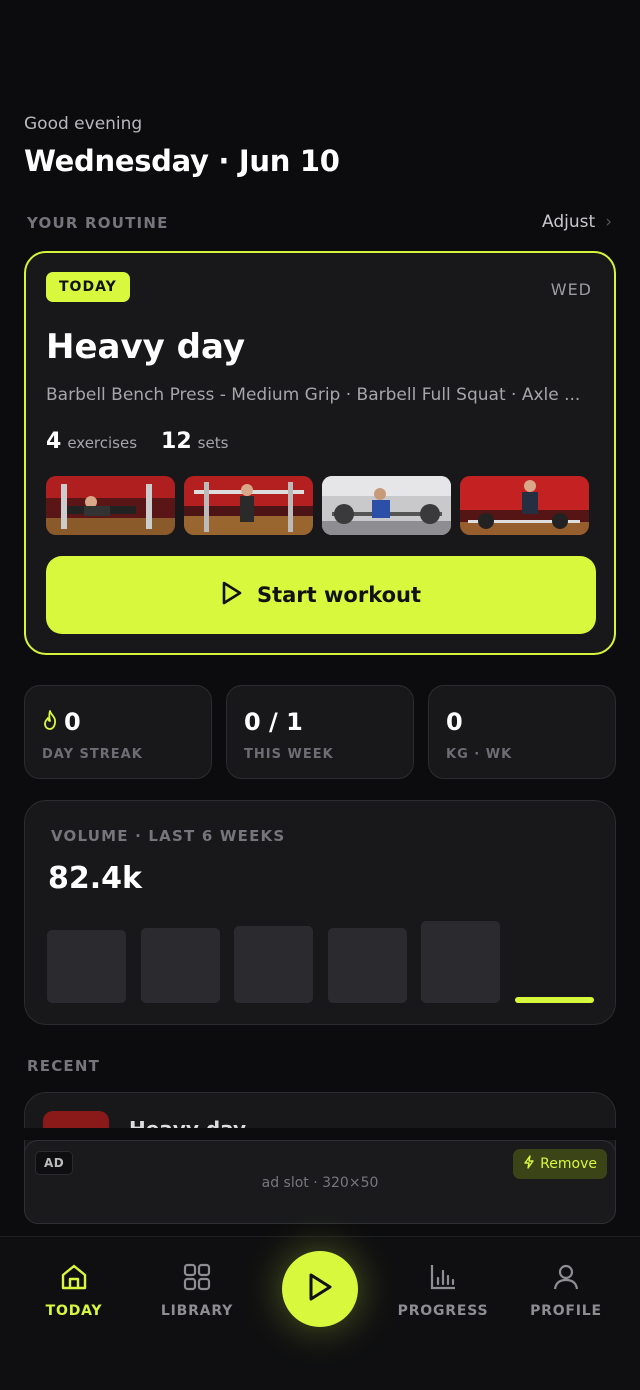 This screenshot has width=640, height=1390. Describe the element at coordinates (339, 595) in the screenshot. I see `start-workout-label: Start workout` at that location.